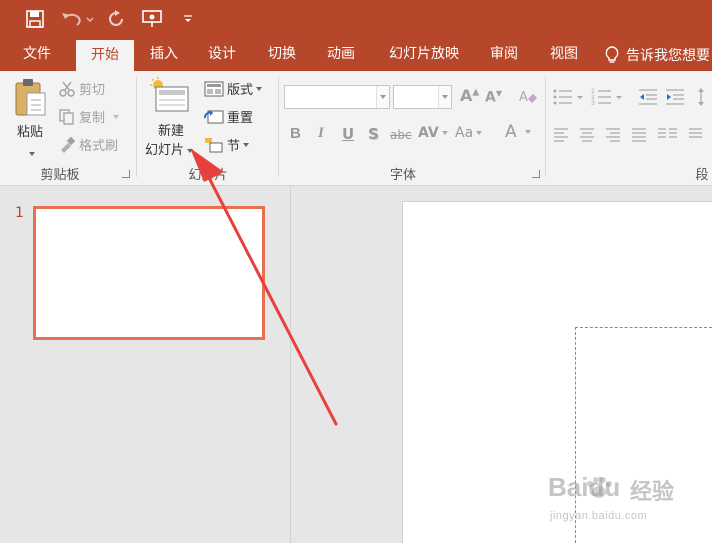 Image resolution: width=712 pixels, height=543 pixels. I want to click on paste-icon, so click(30, 97).